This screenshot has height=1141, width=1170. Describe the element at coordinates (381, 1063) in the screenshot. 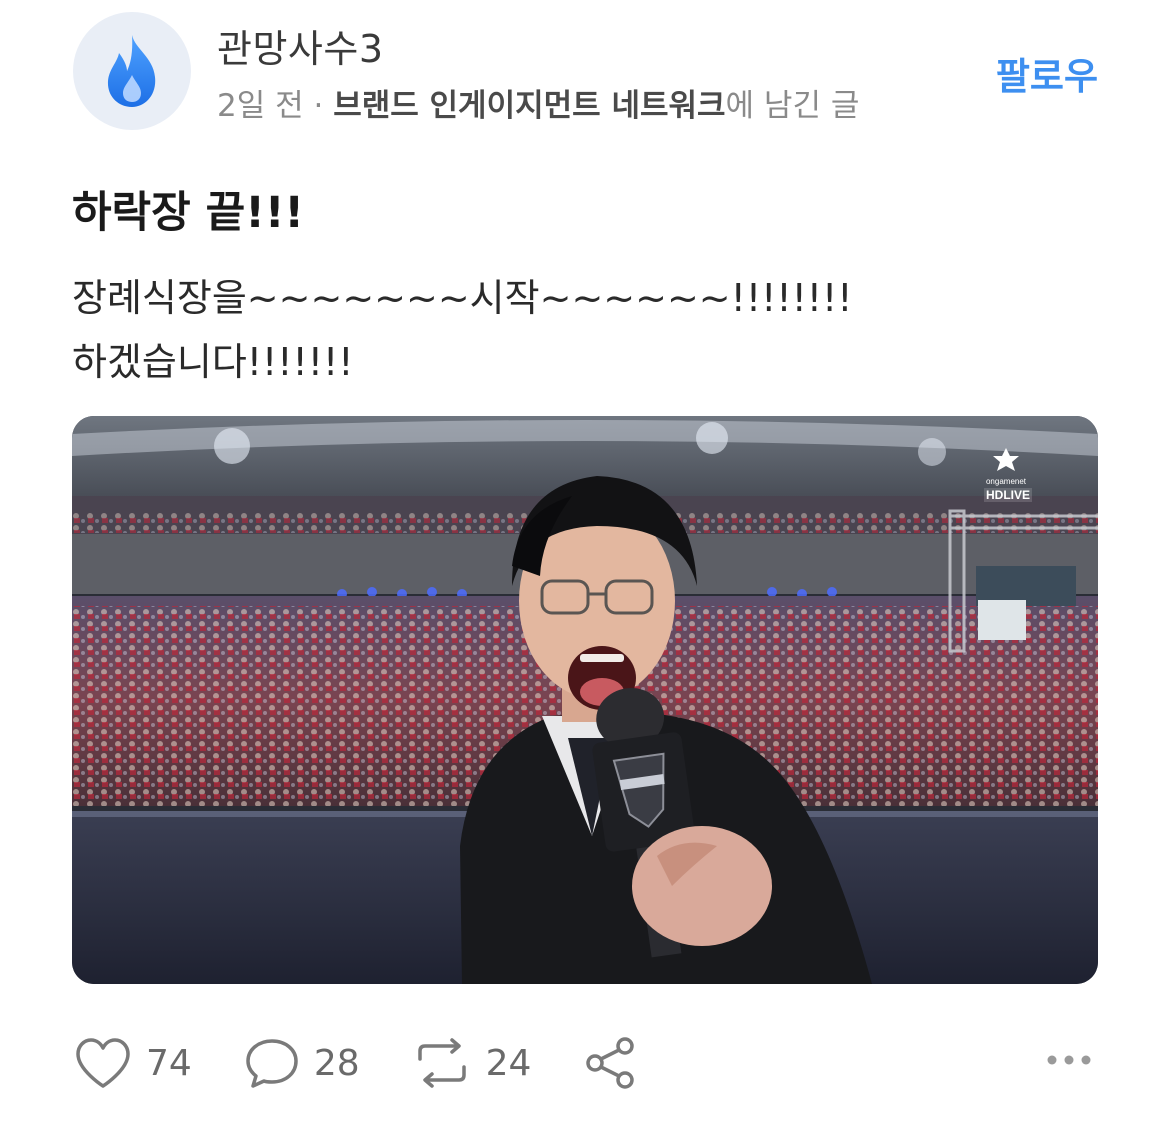

I see `action-bar: 74 28 24` at that location.